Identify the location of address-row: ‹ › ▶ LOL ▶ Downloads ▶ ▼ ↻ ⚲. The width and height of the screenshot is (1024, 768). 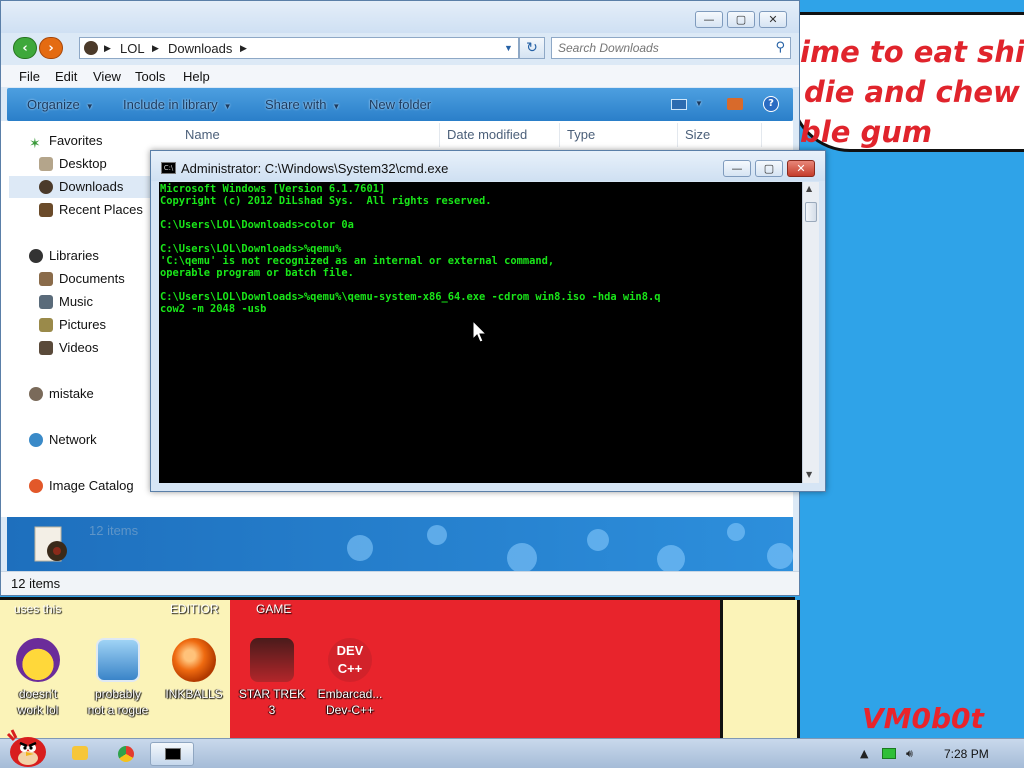
(400, 48).